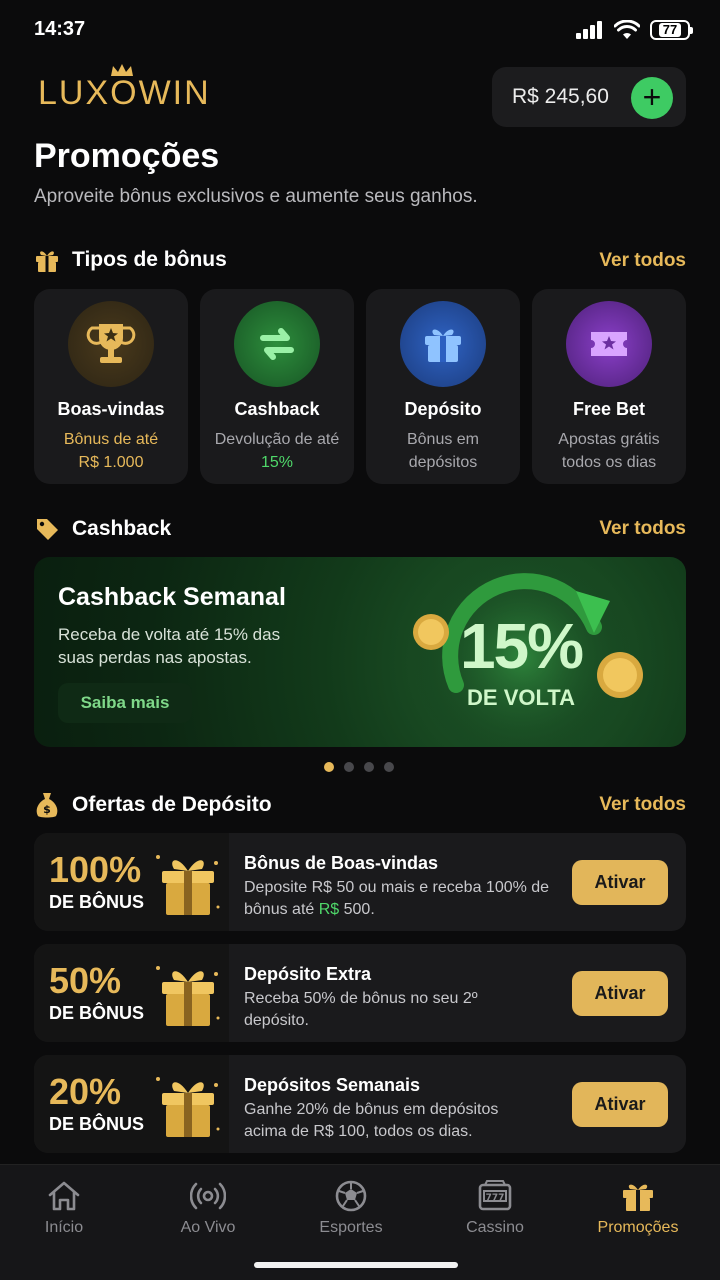 Image resolution: width=720 pixels, height=1280 pixels. Describe the element at coordinates (495, 1227) in the screenshot. I see `nav-label: Cassino` at that location.